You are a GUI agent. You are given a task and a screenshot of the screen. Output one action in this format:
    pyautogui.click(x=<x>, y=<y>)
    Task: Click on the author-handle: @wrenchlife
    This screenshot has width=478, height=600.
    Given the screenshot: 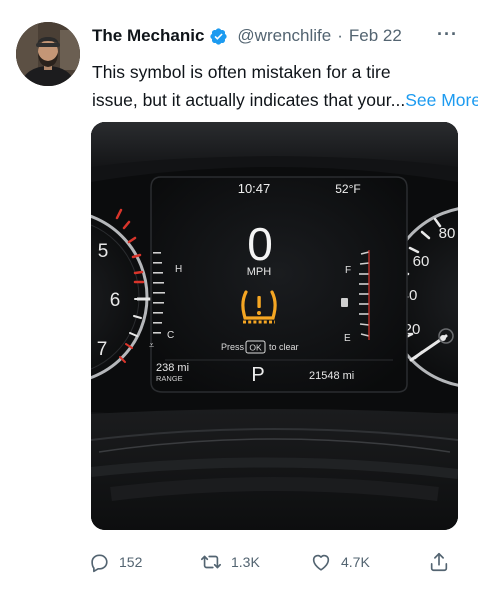 What is the action you would take?
    pyautogui.click(x=284, y=36)
    